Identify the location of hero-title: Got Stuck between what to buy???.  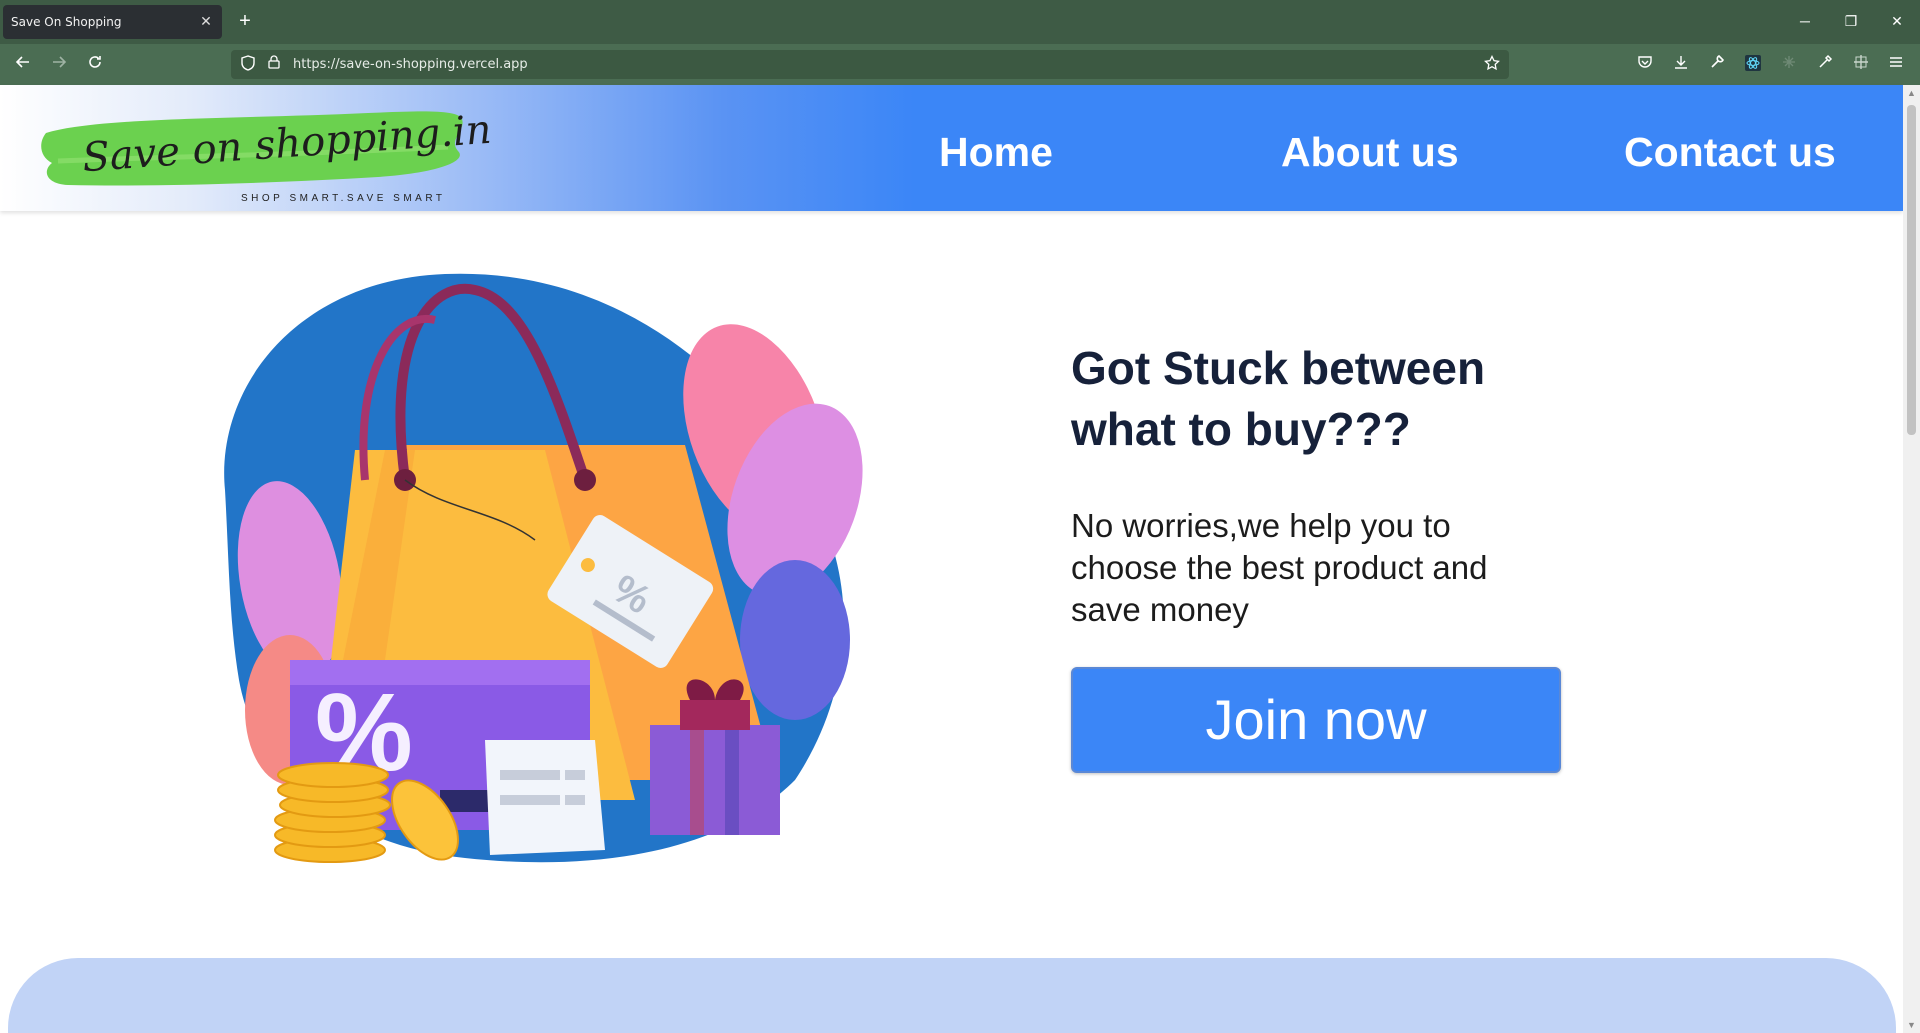
(1278, 398).